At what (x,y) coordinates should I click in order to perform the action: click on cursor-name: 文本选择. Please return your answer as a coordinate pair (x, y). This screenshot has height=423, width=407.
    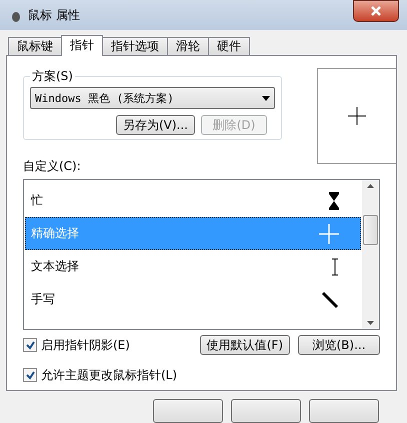
    Looking at the image, I should click on (55, 266).